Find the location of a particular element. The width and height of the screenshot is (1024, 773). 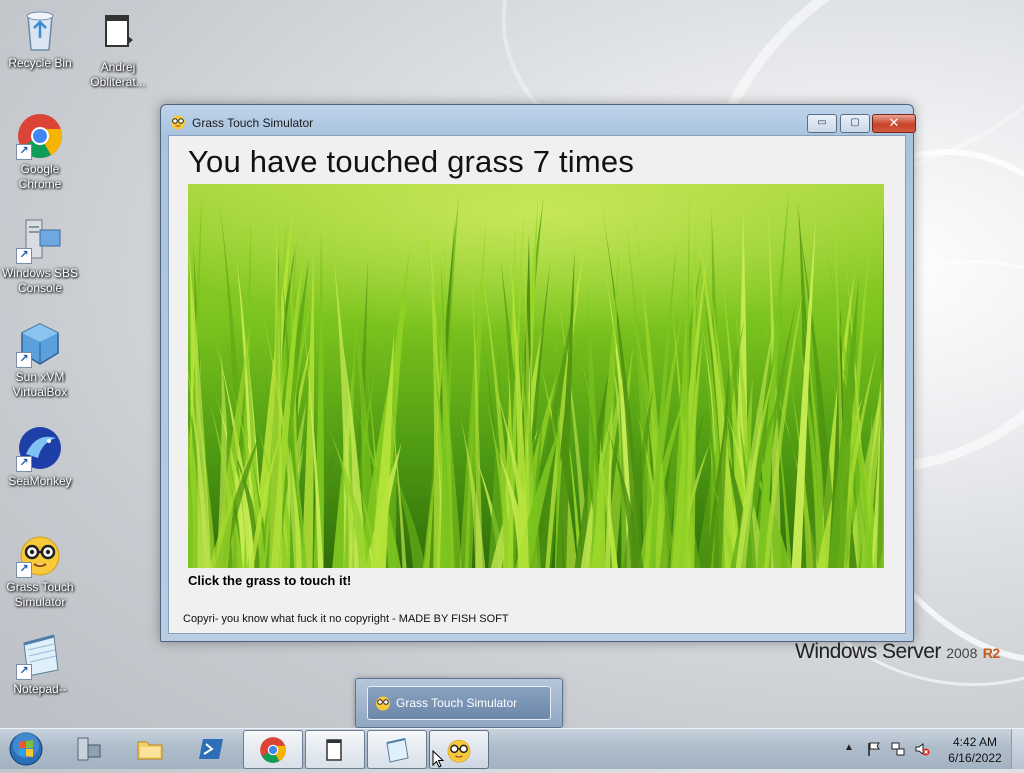

taskbar-preview-label: Grass Touch Simulator is located at coordinates (457, 703).